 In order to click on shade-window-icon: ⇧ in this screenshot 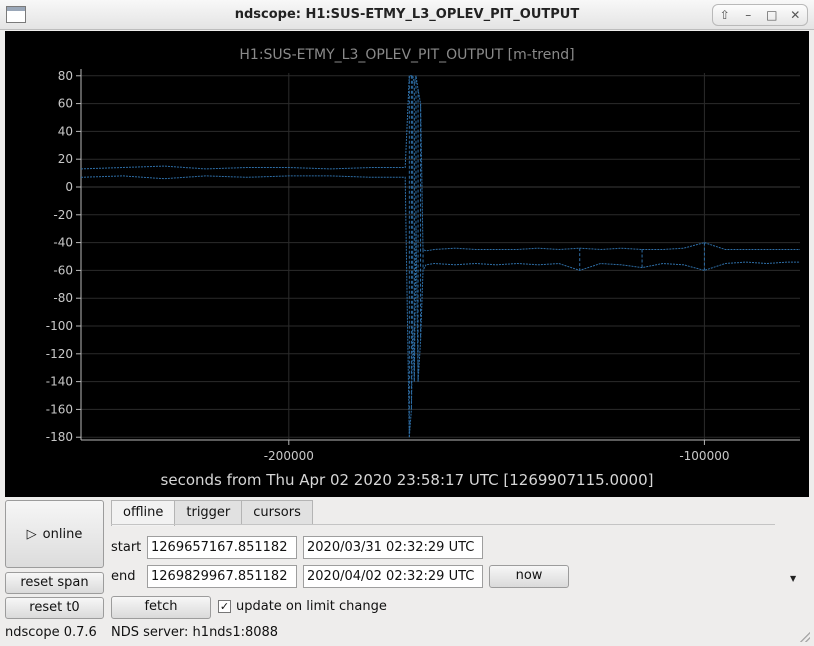, I will do `click(725, 15)`.